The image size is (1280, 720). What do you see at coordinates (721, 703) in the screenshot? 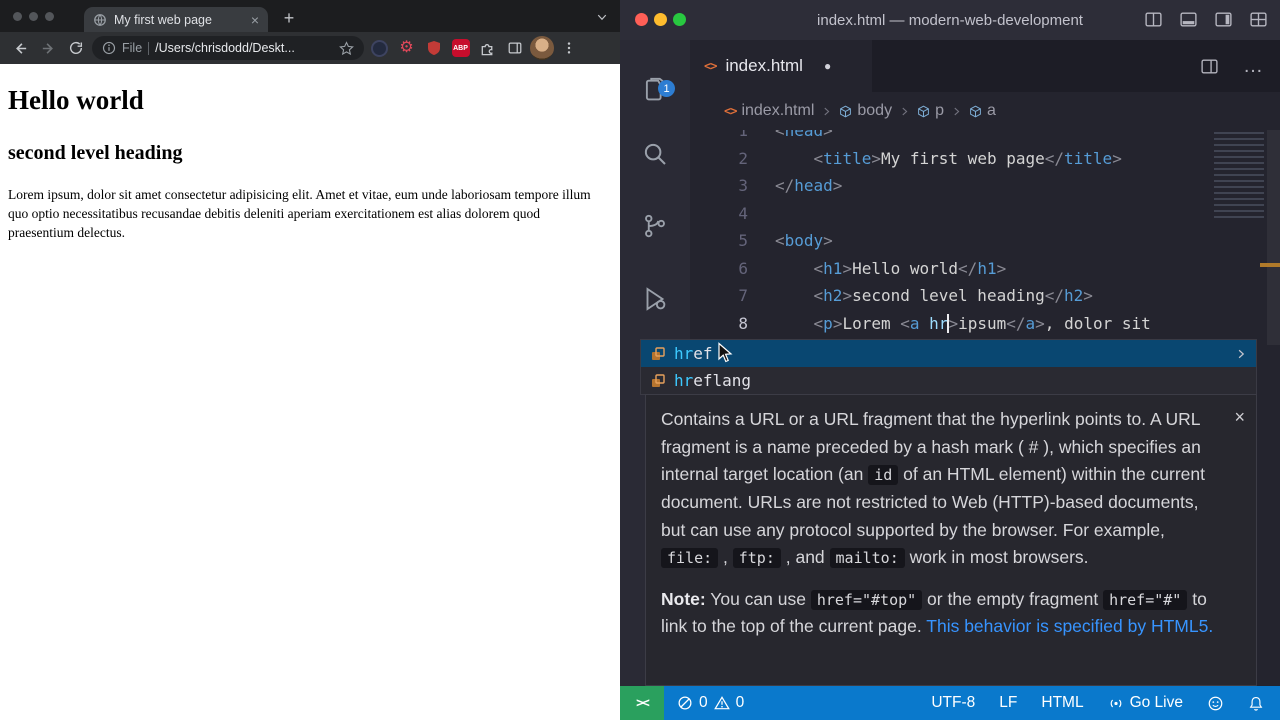
I see `warnings-icon` at bounding box center [721, 703].